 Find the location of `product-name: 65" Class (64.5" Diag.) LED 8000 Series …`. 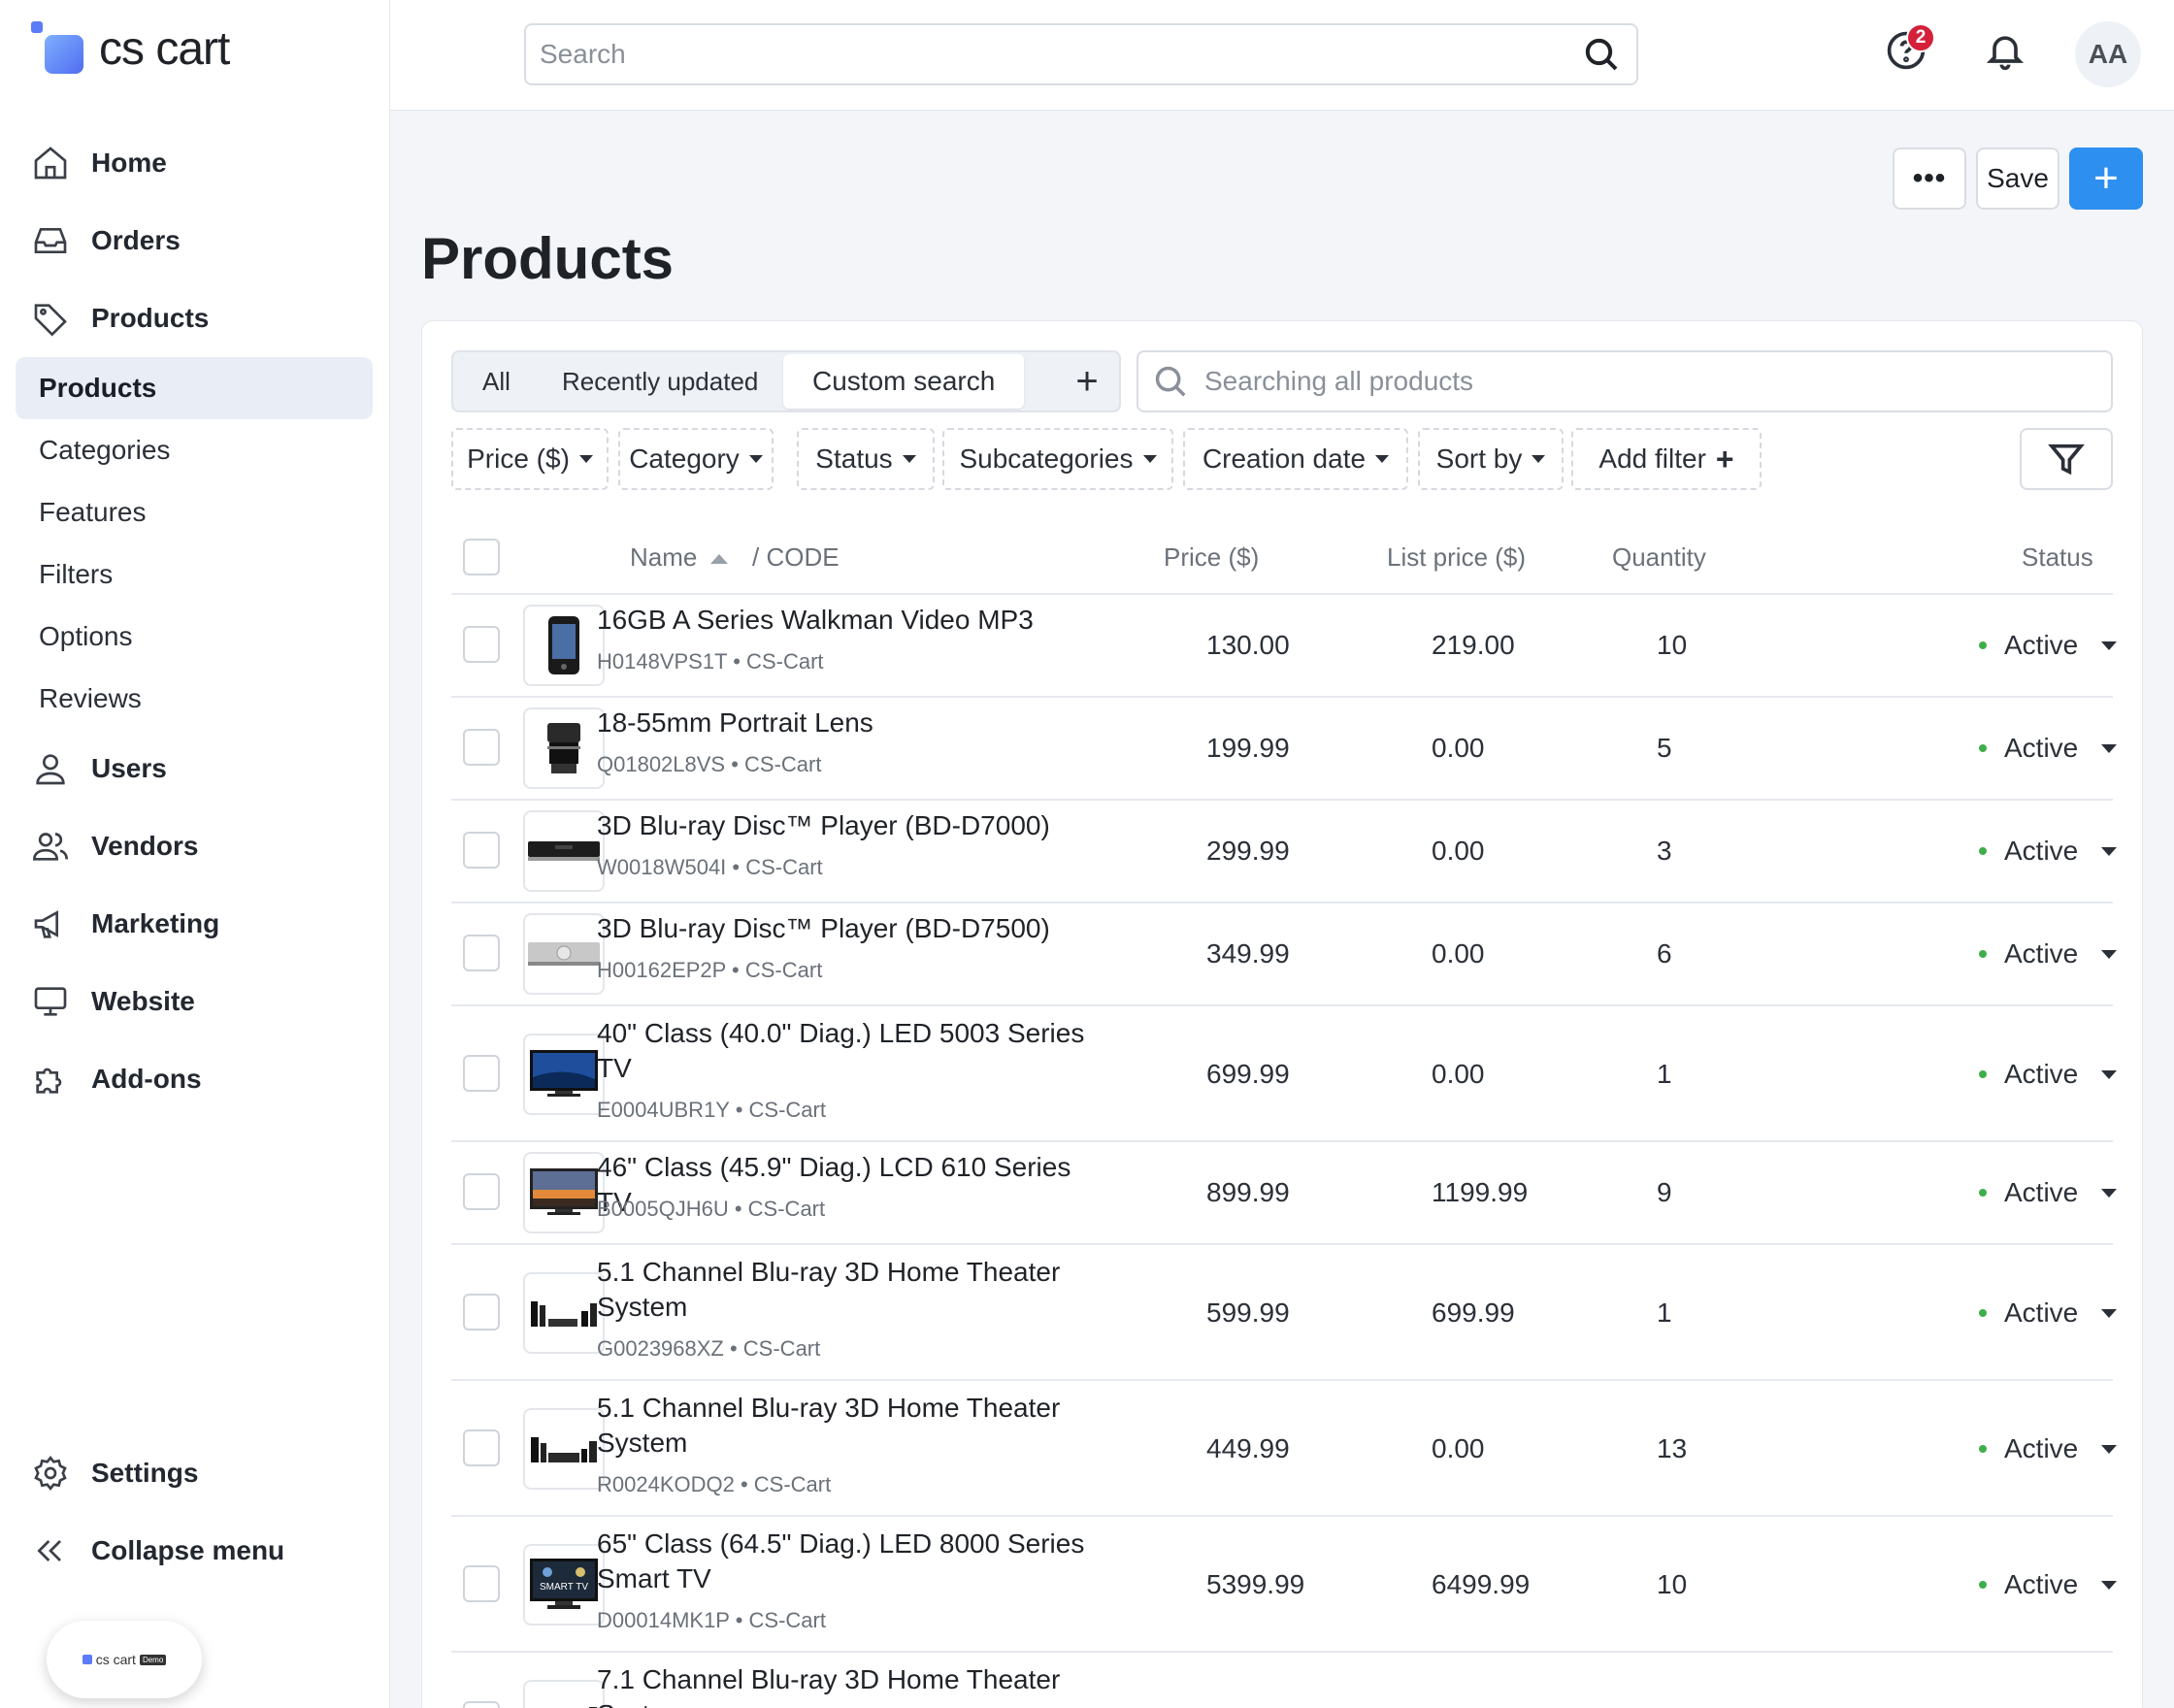

product-name: 65" Class (64.5" Diag.) LED 8000 Series … is located at coordinates (854, 1562).